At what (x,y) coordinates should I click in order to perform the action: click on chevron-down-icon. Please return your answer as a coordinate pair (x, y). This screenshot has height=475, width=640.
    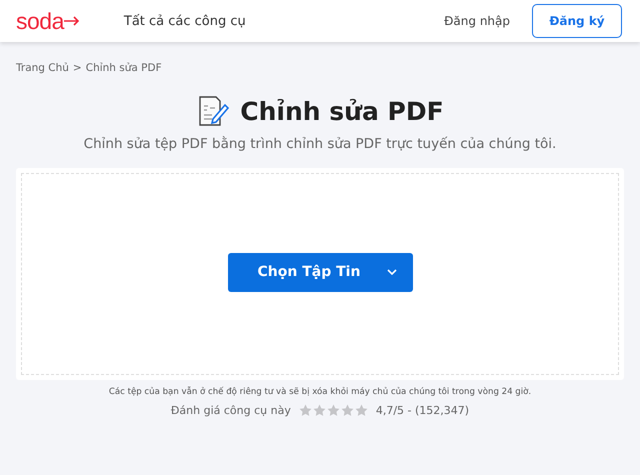
    Looking at the image, I should click on (391, 272).